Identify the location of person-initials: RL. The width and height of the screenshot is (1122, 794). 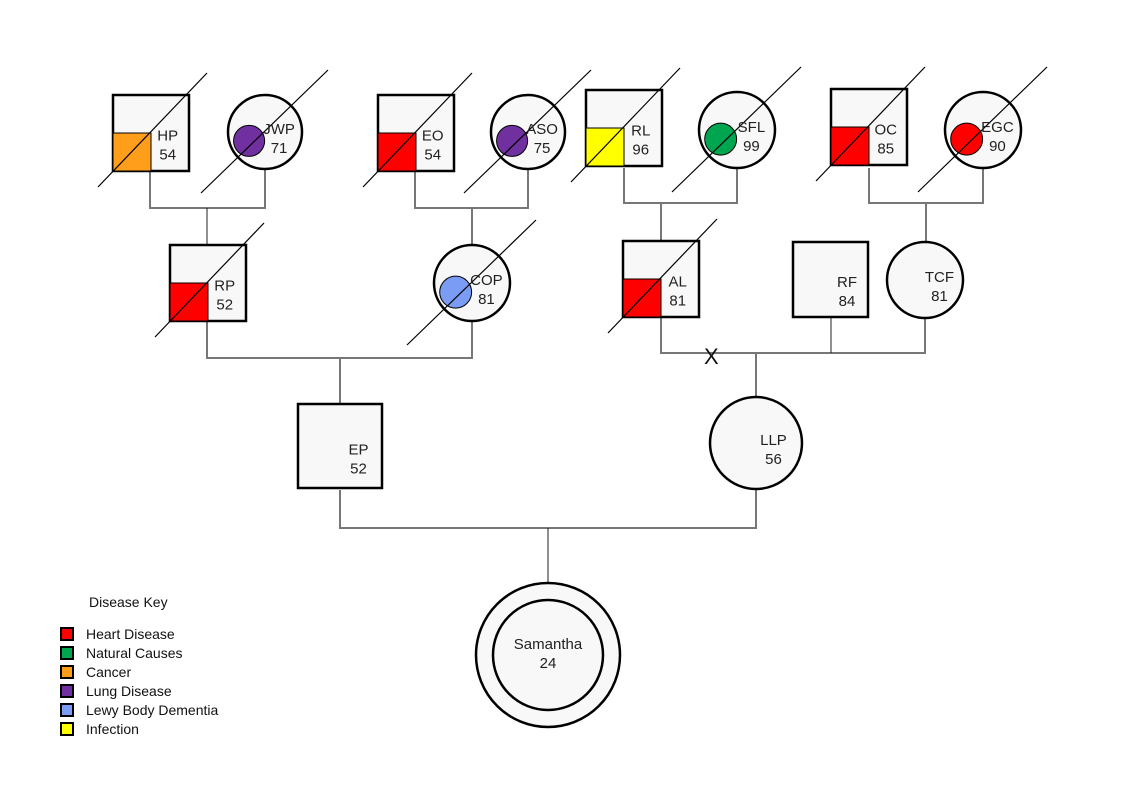
(640, 131).